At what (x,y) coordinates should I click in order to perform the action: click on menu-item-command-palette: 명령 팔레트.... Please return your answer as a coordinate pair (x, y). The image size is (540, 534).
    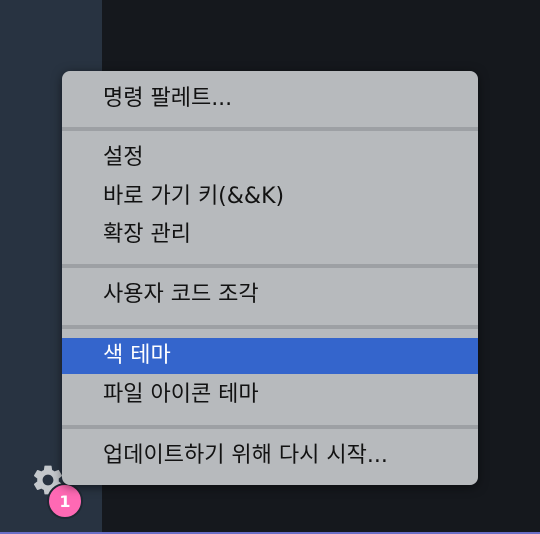
    Looking at the image, I should click on (270, 99).